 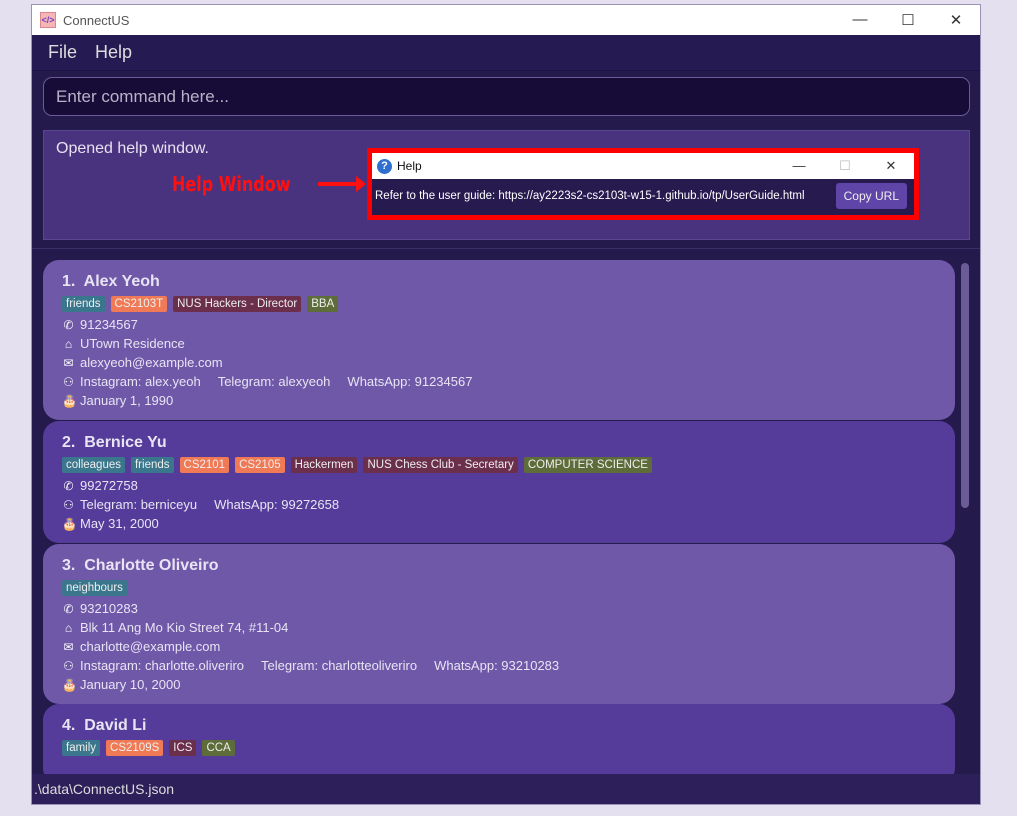 What do you see at coordinates (339, 665) in the screenshot?
I see `person-social: Telegram: charlotteoliveriro` at bounding box center [339, 665].